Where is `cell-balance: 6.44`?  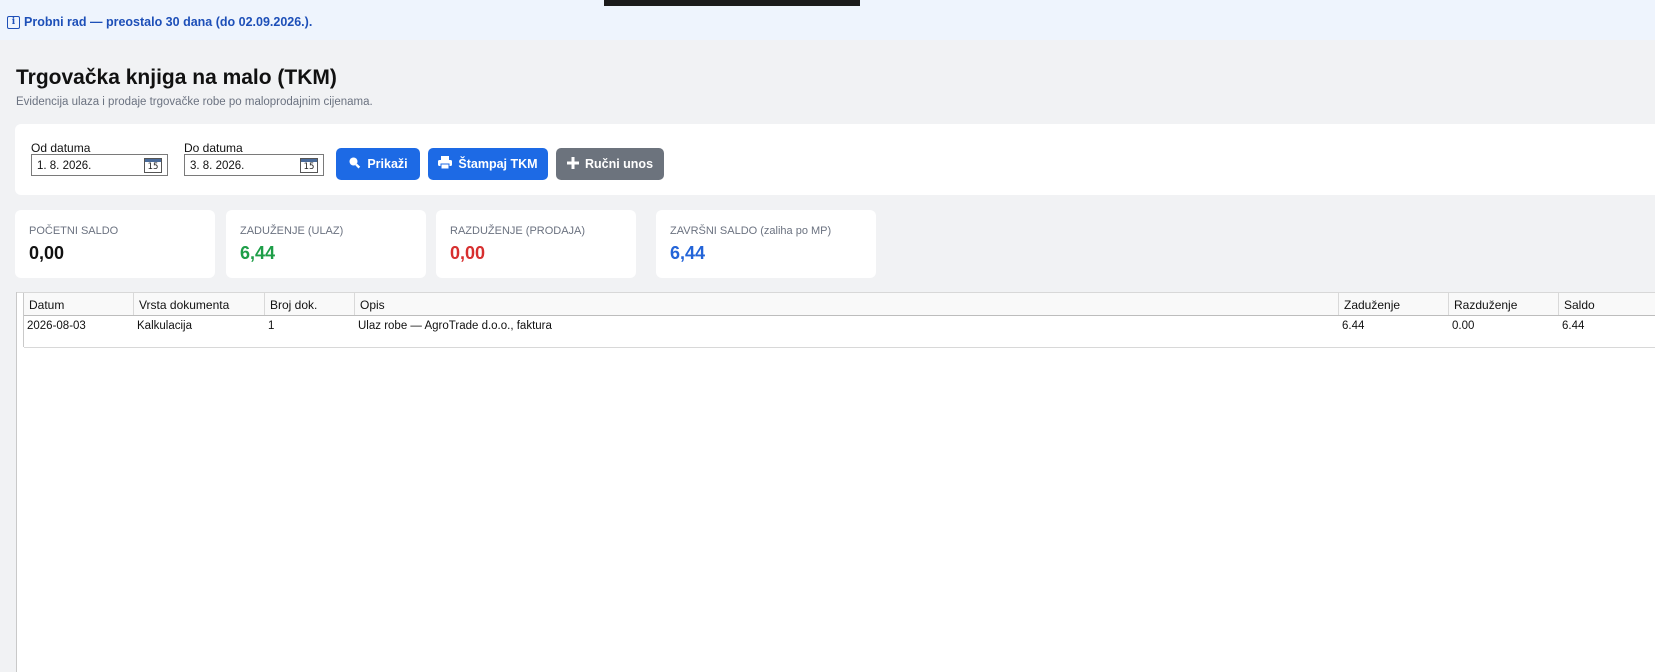
cell-balance: 6.44 is located at coordinates (1573, 326).